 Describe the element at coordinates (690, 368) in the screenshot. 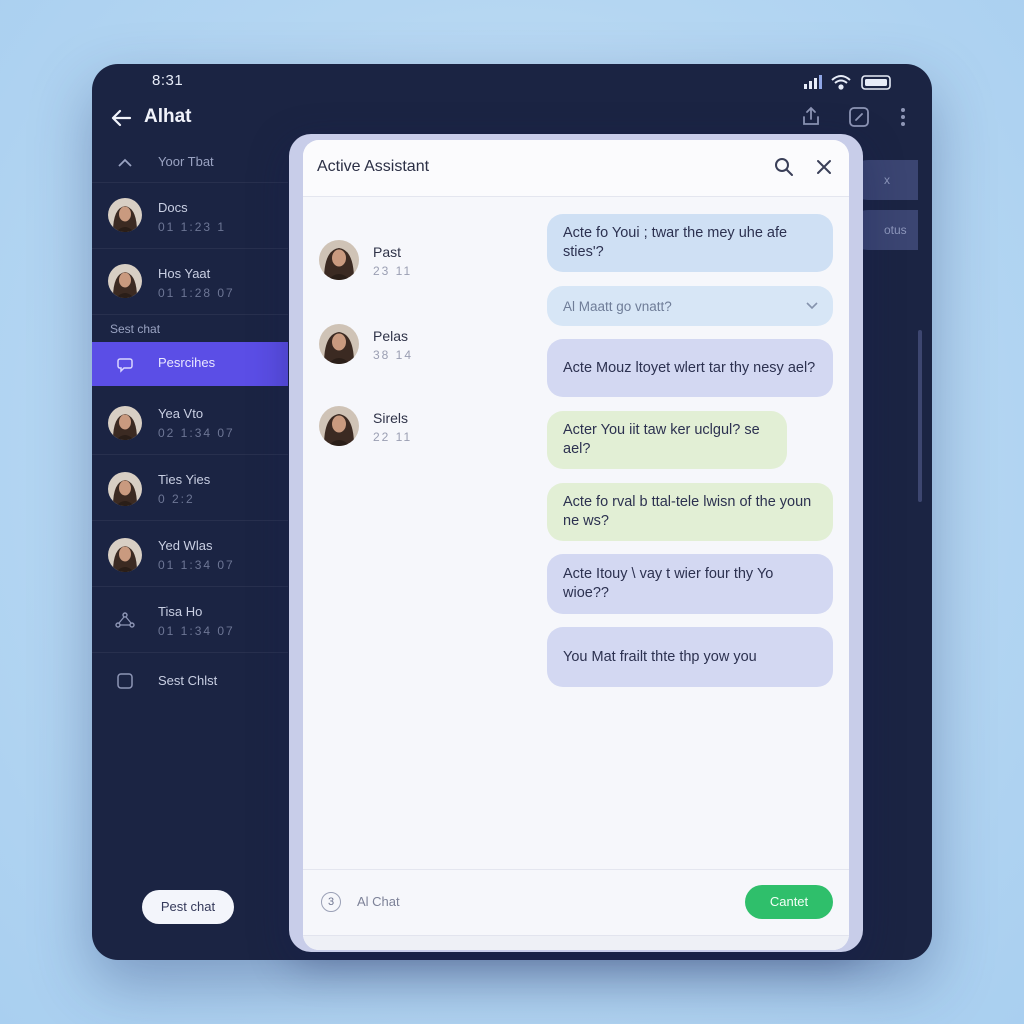

I see `message-bubble: Acte Mouz ltoyet wlert tar thy nesy ael?` at that location.